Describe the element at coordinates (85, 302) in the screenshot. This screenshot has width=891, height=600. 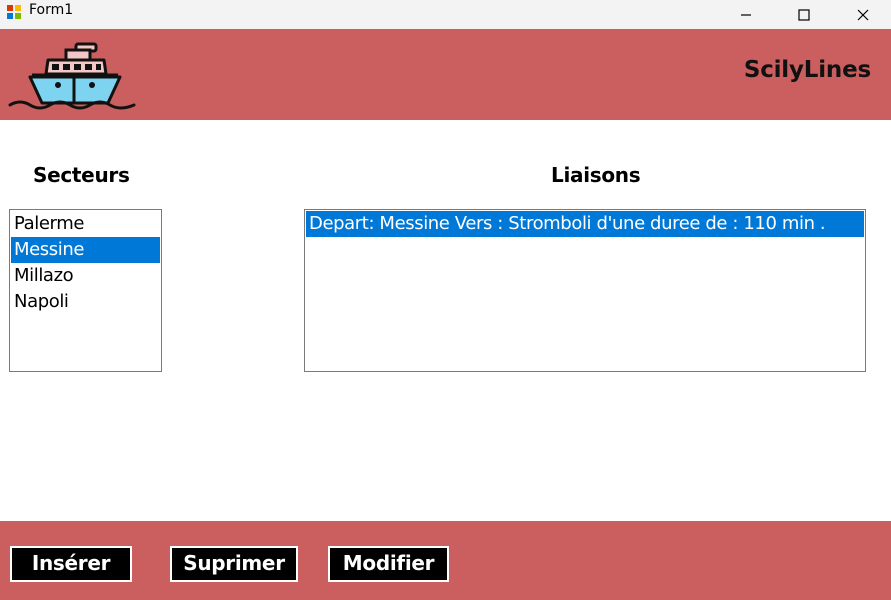
I see `secteur-item-napoli: Napoli` at that location.